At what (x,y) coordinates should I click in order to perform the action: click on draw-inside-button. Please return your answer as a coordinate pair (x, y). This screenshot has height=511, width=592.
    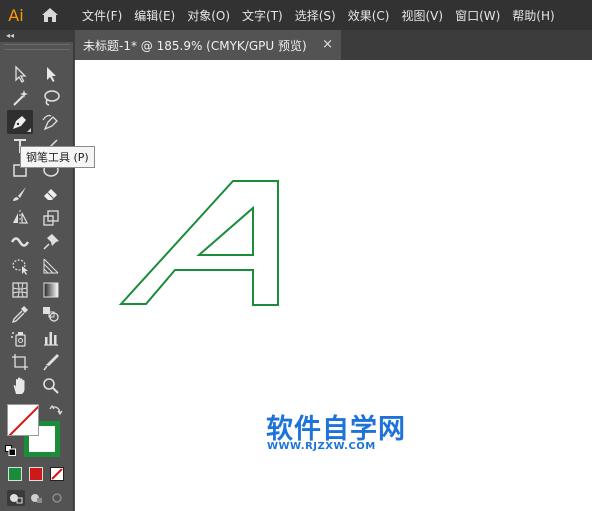
    Looking at the image, I should click on (57, 498).